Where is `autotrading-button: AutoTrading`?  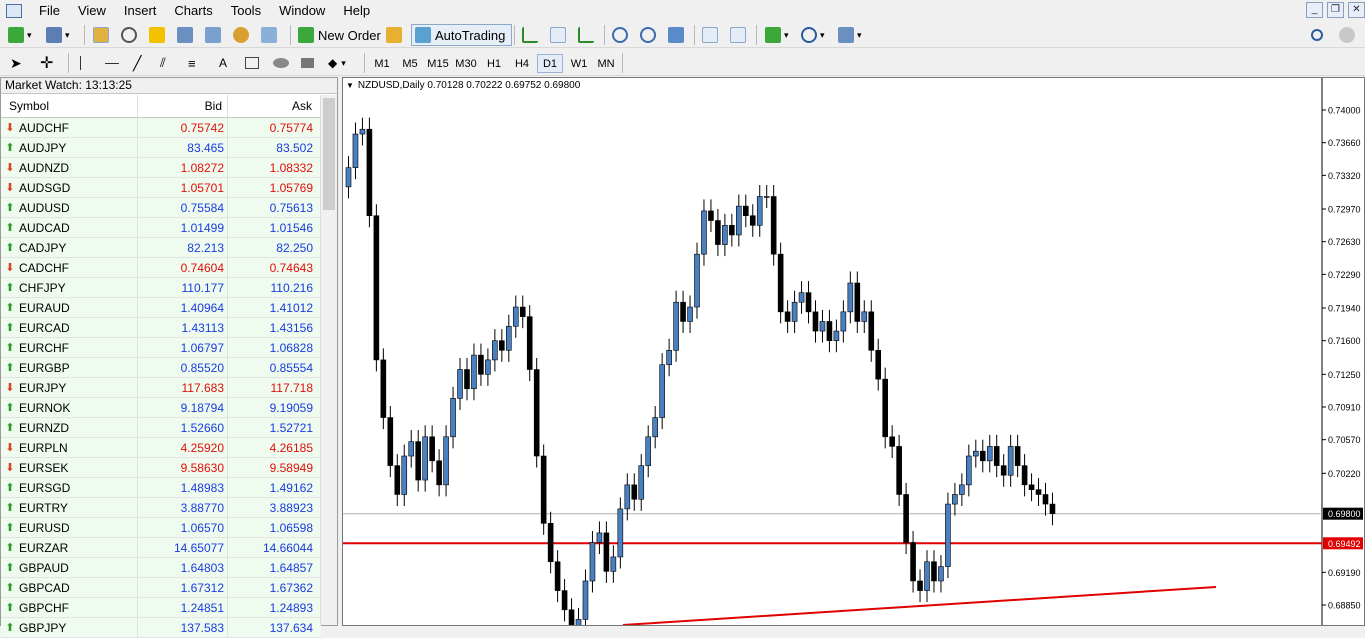
autotrading-button: AutoTrading is located at coordinates (462, 35).